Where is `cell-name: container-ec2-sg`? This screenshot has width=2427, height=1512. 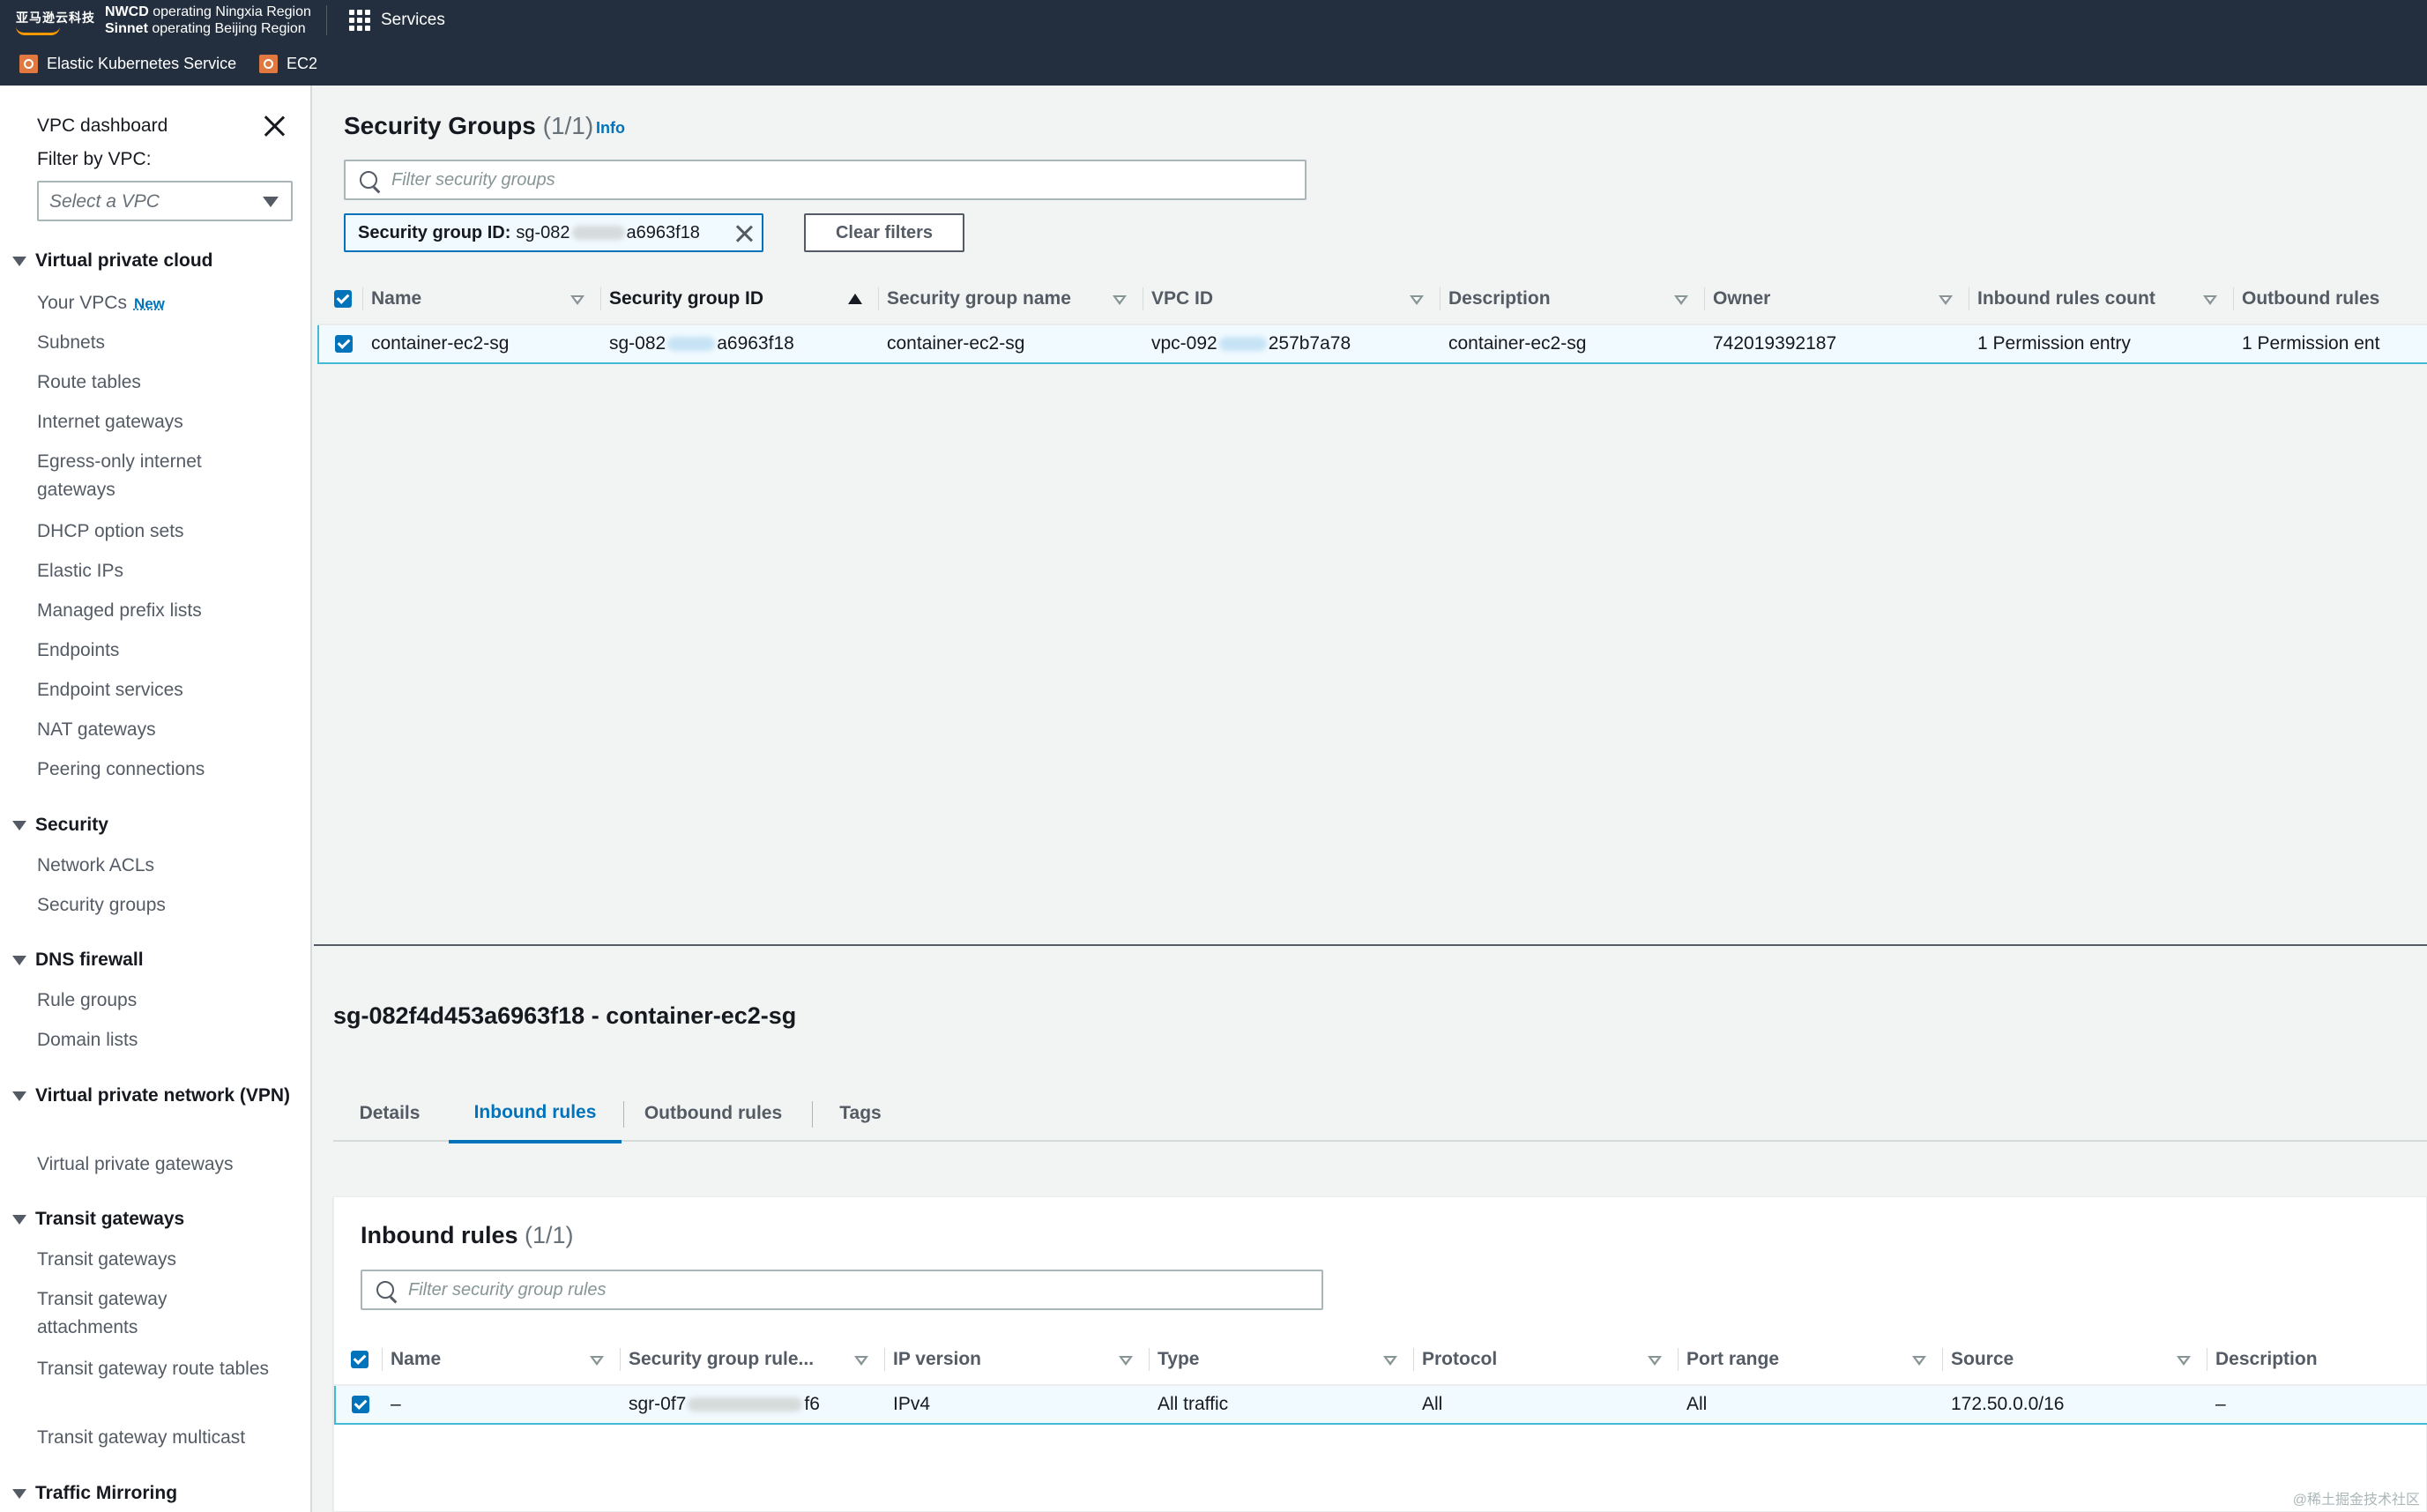
cell-name: container-ec2-sg is located at coordinates (481, 344).